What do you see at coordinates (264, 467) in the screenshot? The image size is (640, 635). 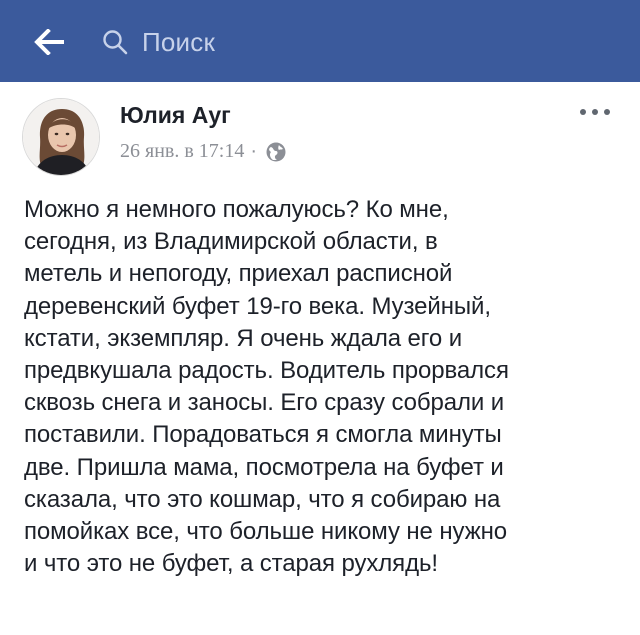 I see `post-text-line: две. Пришла мама, посмотрела на буфет и` at bounding box center [264, 467].